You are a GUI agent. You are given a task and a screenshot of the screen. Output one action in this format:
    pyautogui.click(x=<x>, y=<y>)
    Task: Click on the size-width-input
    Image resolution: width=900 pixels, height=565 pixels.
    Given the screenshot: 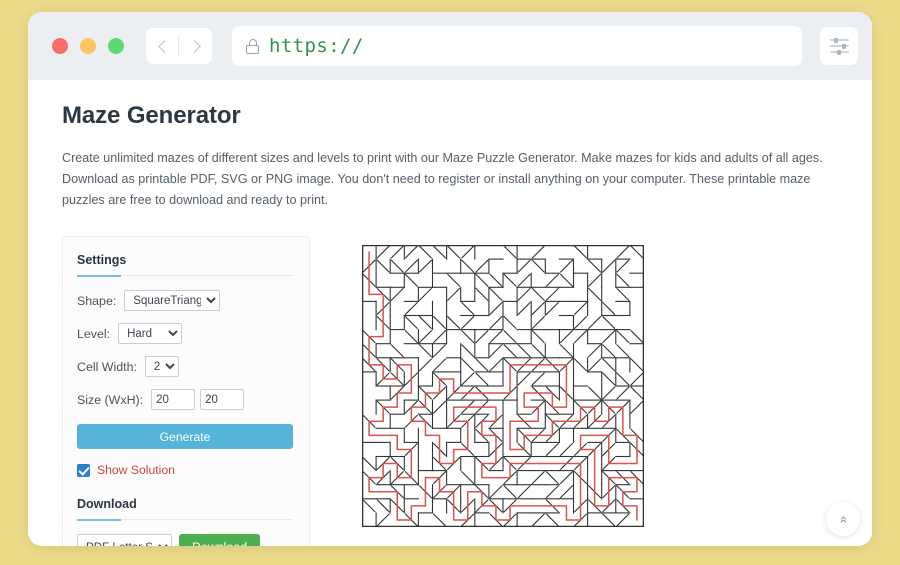 What is the action you would take?
    pyautogui.click(x=173, y=400)
    